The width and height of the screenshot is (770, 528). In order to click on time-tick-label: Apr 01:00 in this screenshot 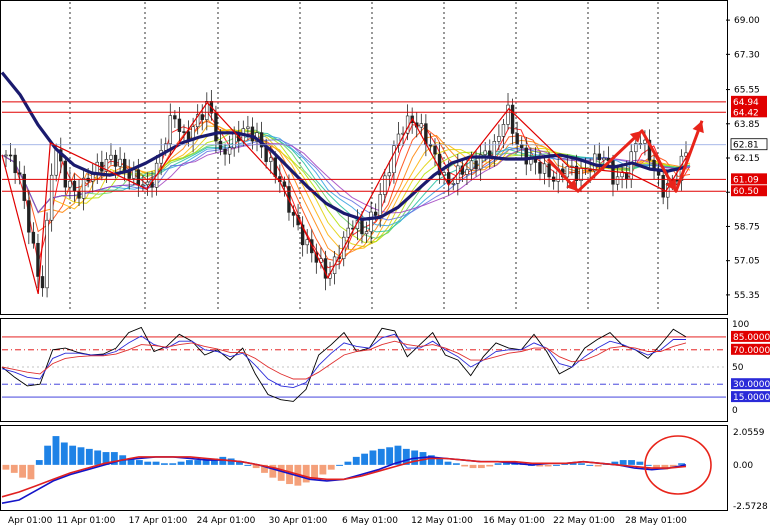, I will do `click(30, 521)`.